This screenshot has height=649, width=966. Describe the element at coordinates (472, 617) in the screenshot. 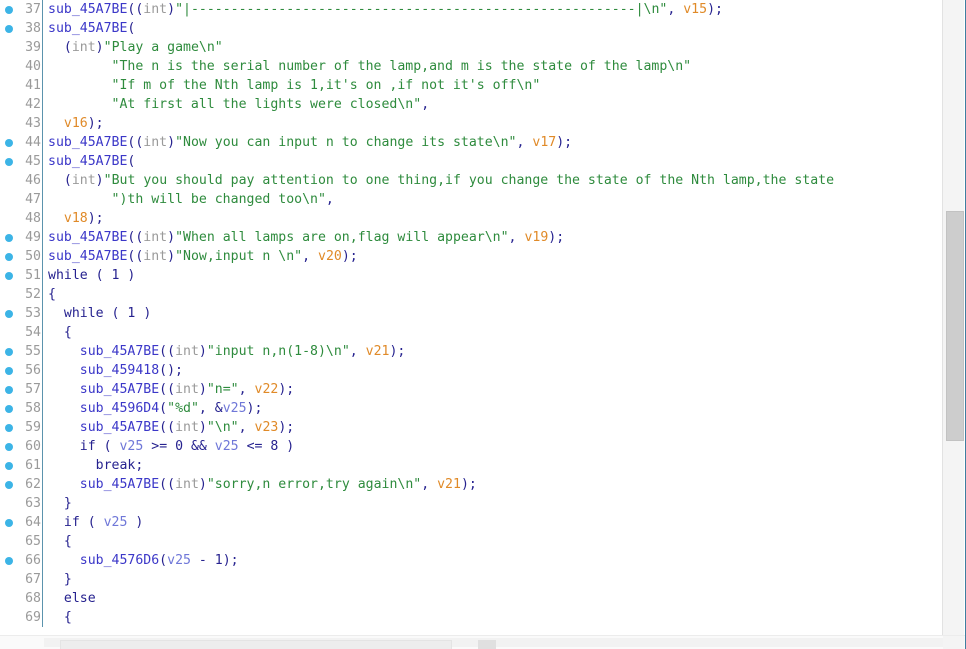

I see `code-line: 69 {` at that location.